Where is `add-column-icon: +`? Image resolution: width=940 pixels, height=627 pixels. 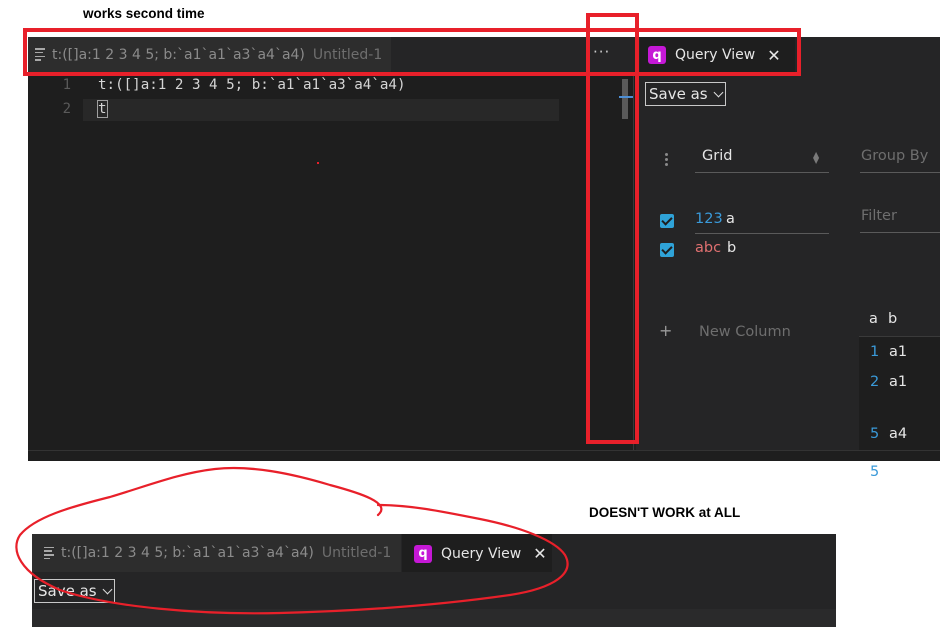
add-column-icon: + is located at coordinates (665, 330).